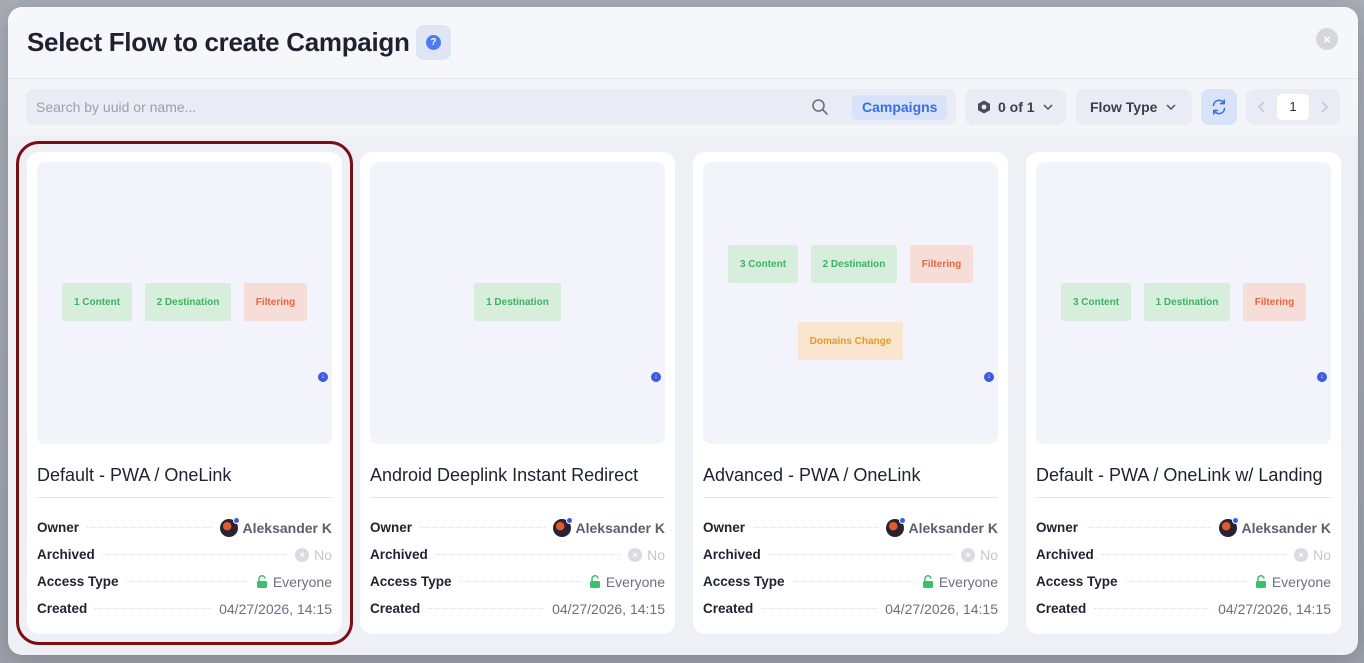 The height and width of the screenshot is (663, 1364). Describe the element at coordinates (1262, 107) in the screenshot. I see `chevron-left-icon` at that location.